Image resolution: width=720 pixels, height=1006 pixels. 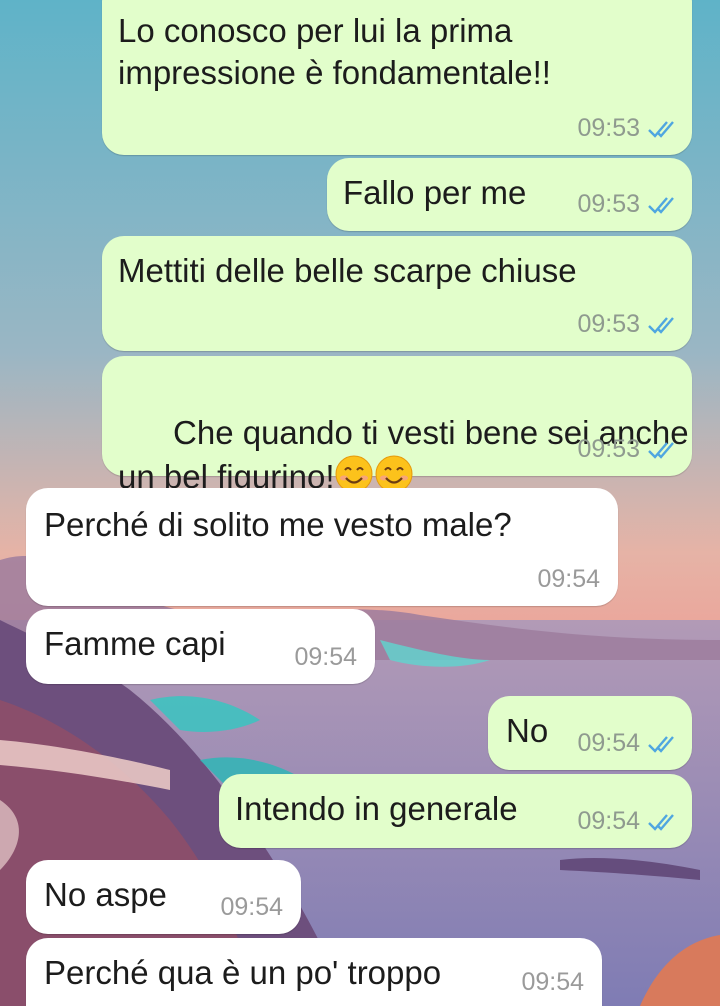 I want to click on message-text: Perché qua è un po' troppo, so click(x=243, y=972).